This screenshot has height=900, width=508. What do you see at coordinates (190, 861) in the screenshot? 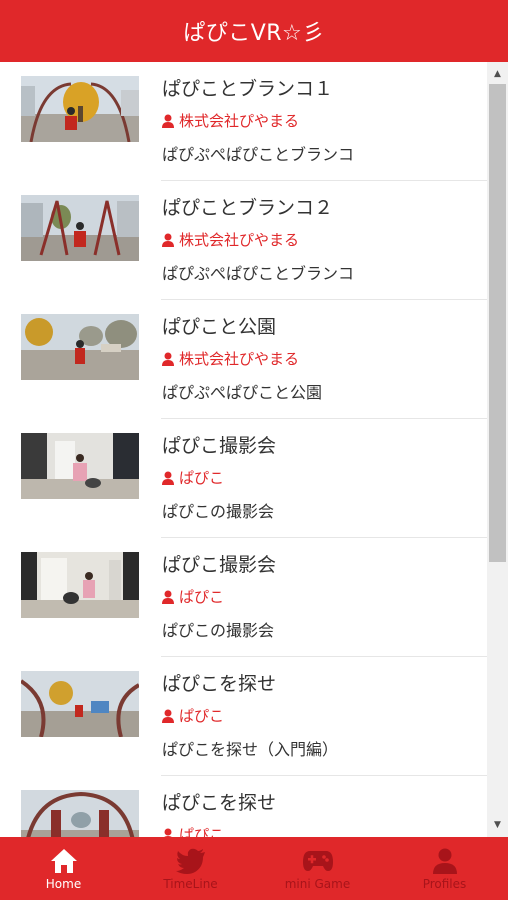
I see `twitter-bird-icon` at bounding box center [190, 861].